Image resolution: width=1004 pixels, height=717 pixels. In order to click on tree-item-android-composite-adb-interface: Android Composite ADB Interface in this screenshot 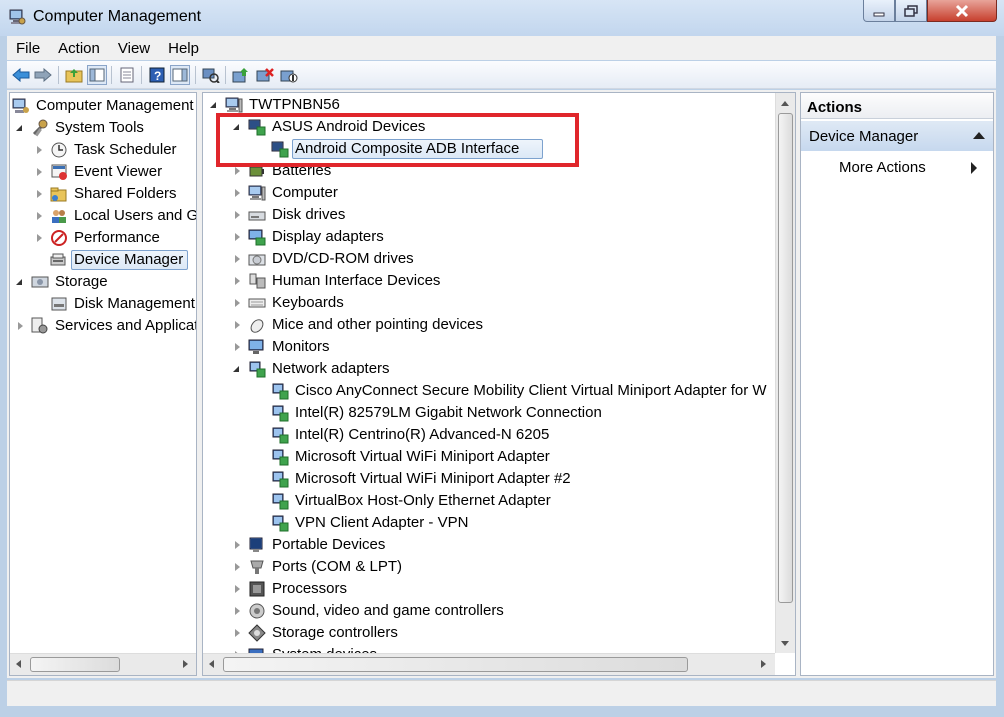, I will do `click(489, 149)`.